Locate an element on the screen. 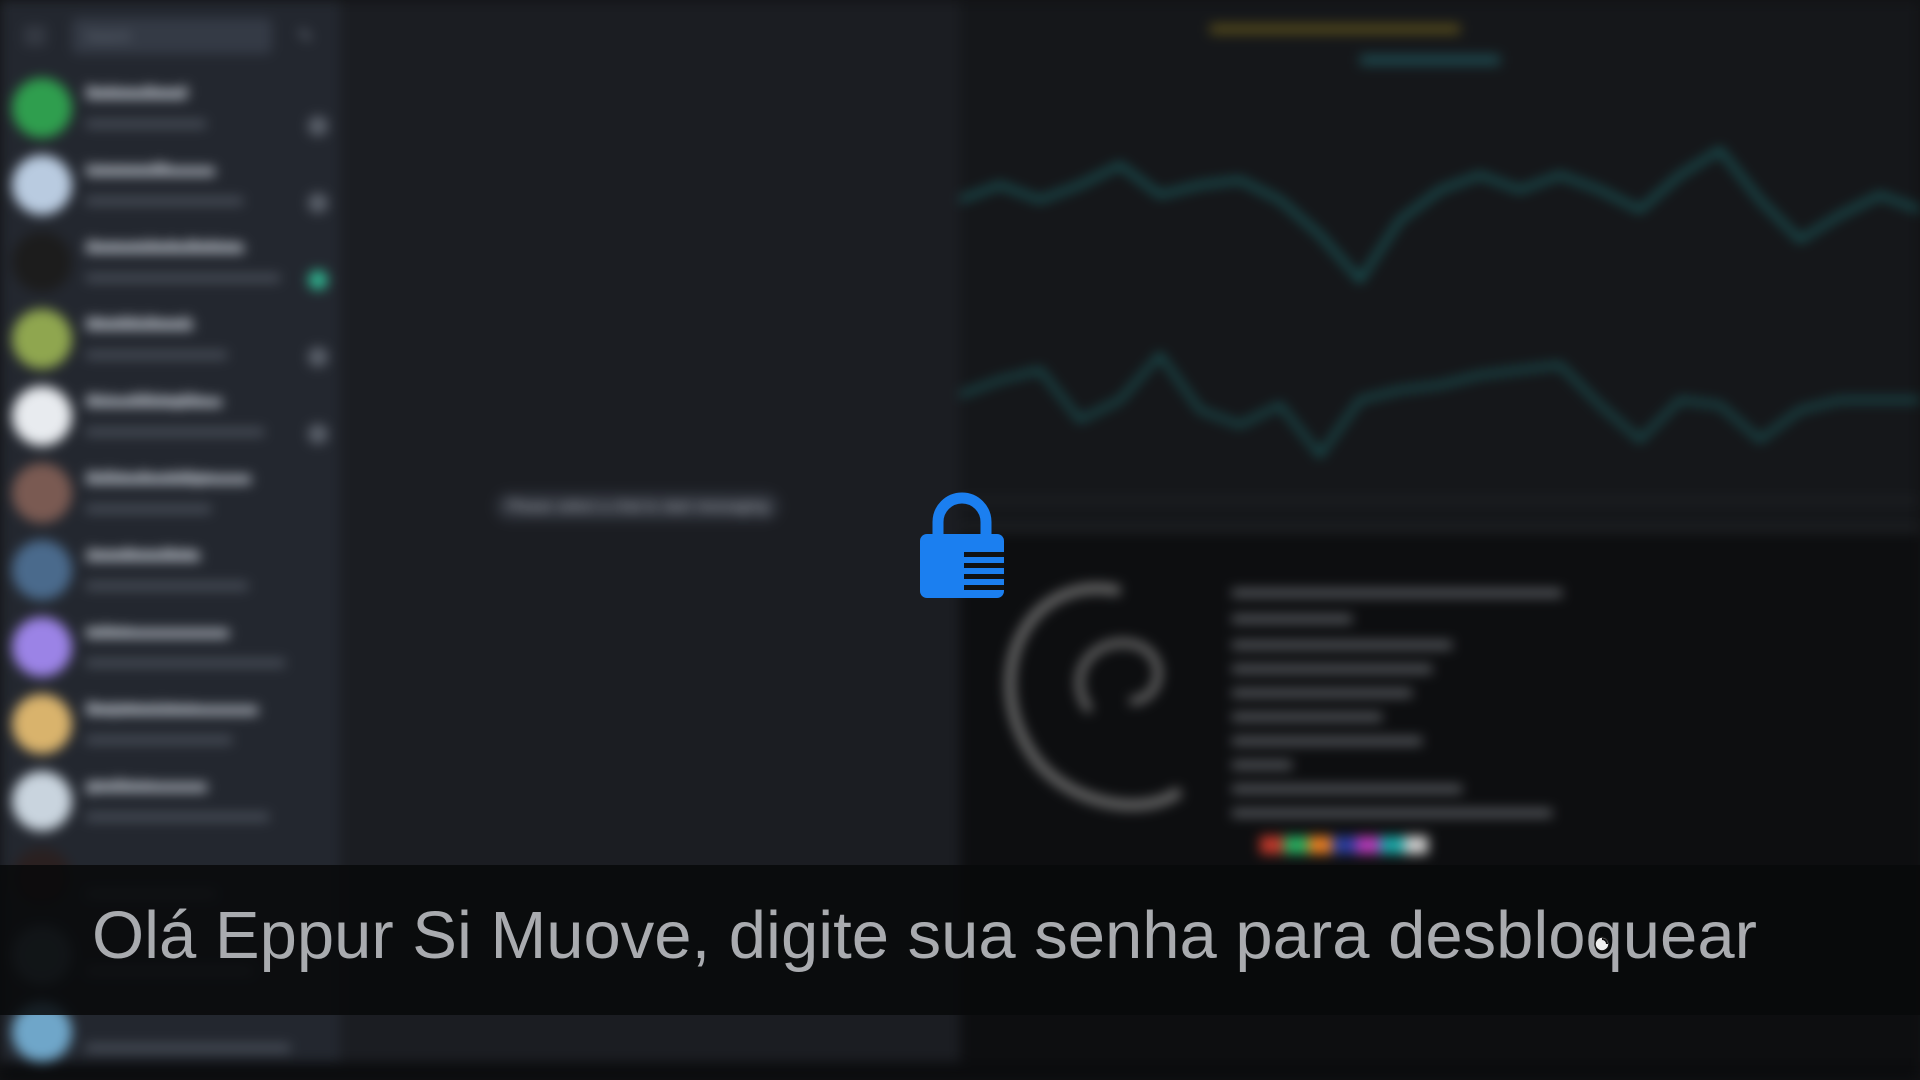  color-palette is located at coordinates (1344, 845).